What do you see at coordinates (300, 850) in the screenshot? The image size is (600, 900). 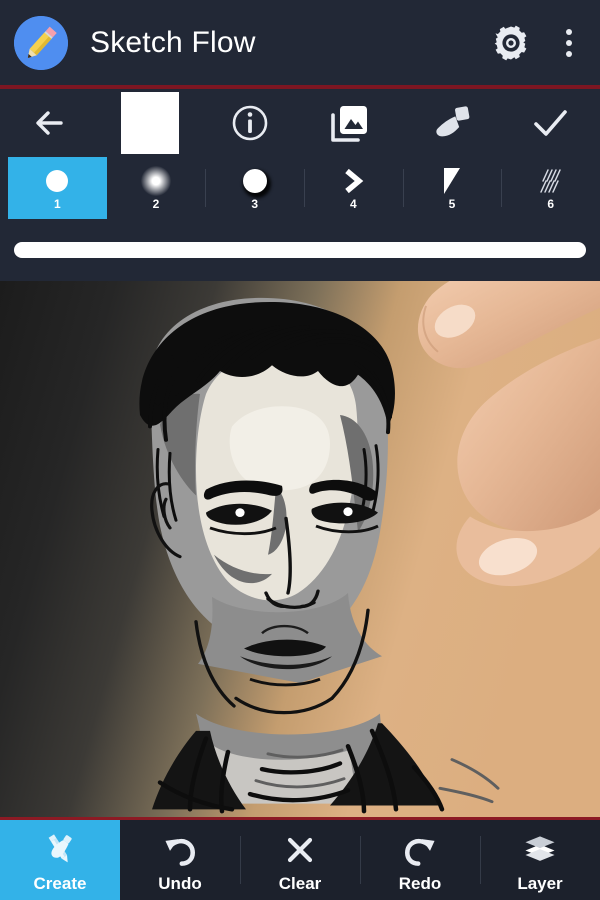 I see `close-x-icon` at bounding box center [300, 850].